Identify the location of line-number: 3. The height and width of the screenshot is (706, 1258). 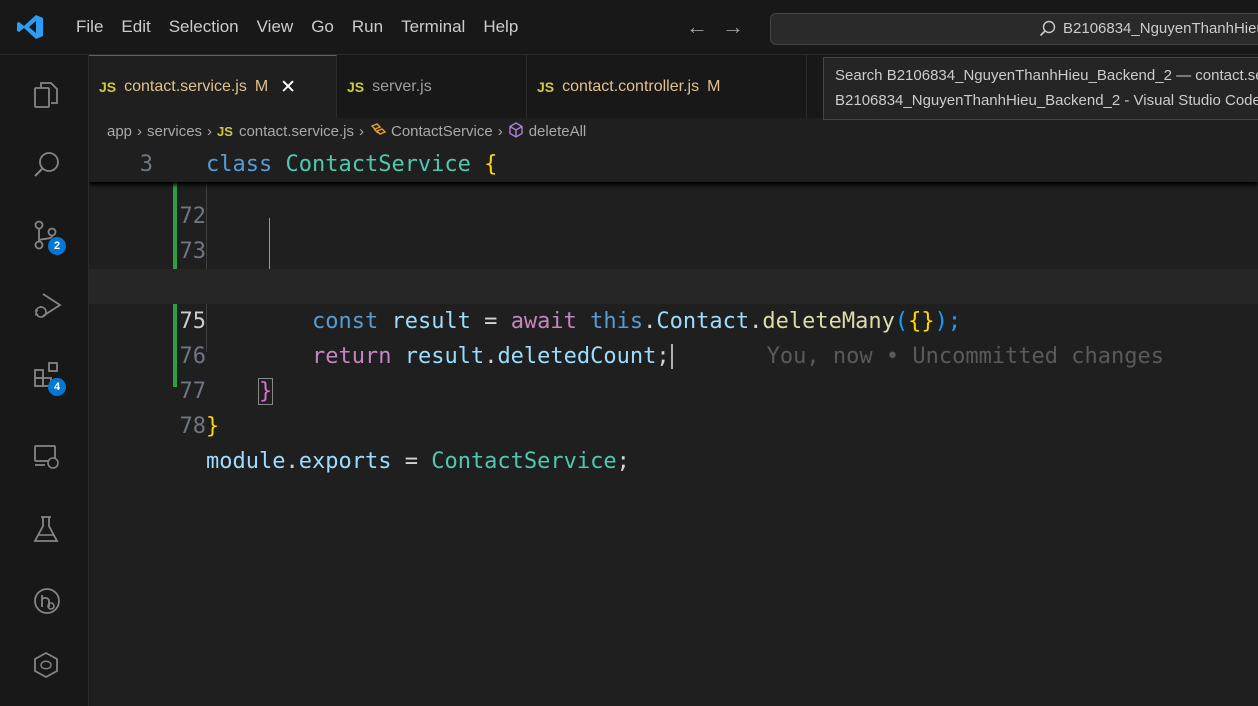
(146, 164).